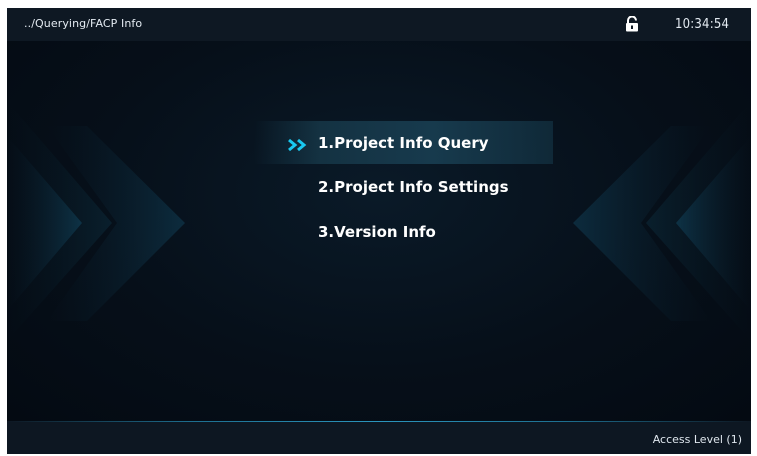 This screenshot has height=456, width=757. I want to click on menu-item-version-info: 3.Version Info, so click(377, 232).